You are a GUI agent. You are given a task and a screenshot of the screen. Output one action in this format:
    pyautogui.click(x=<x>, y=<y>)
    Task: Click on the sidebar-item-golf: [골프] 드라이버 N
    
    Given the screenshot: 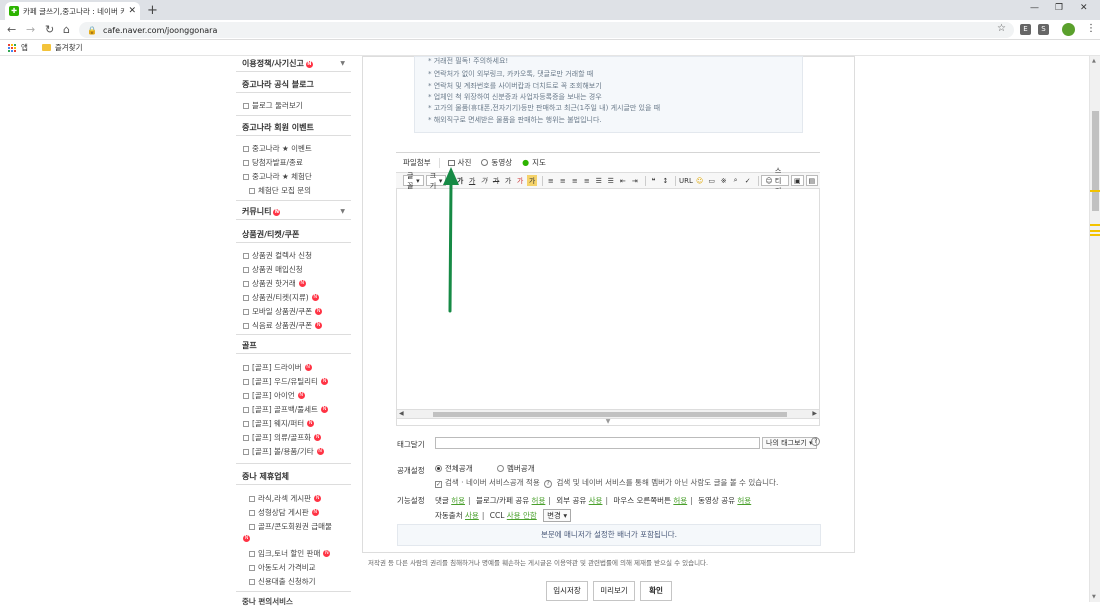 What is the action you would take?
    pyautogui.click(x=277, y=367)
    